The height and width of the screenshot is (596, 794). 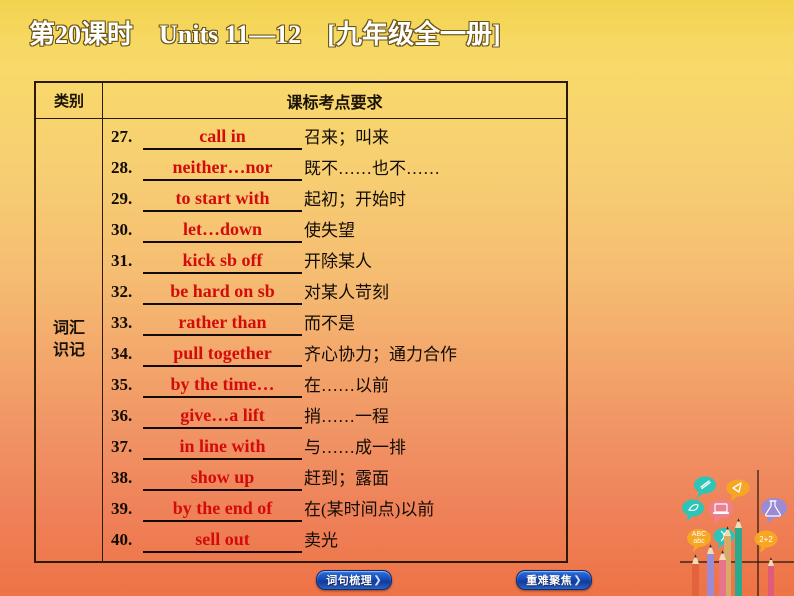 What do you see at coordinates (369, 509) in the screenshot?
I see `item-meaning: 在(某时间点)以前` at bounding box center [369, 509].